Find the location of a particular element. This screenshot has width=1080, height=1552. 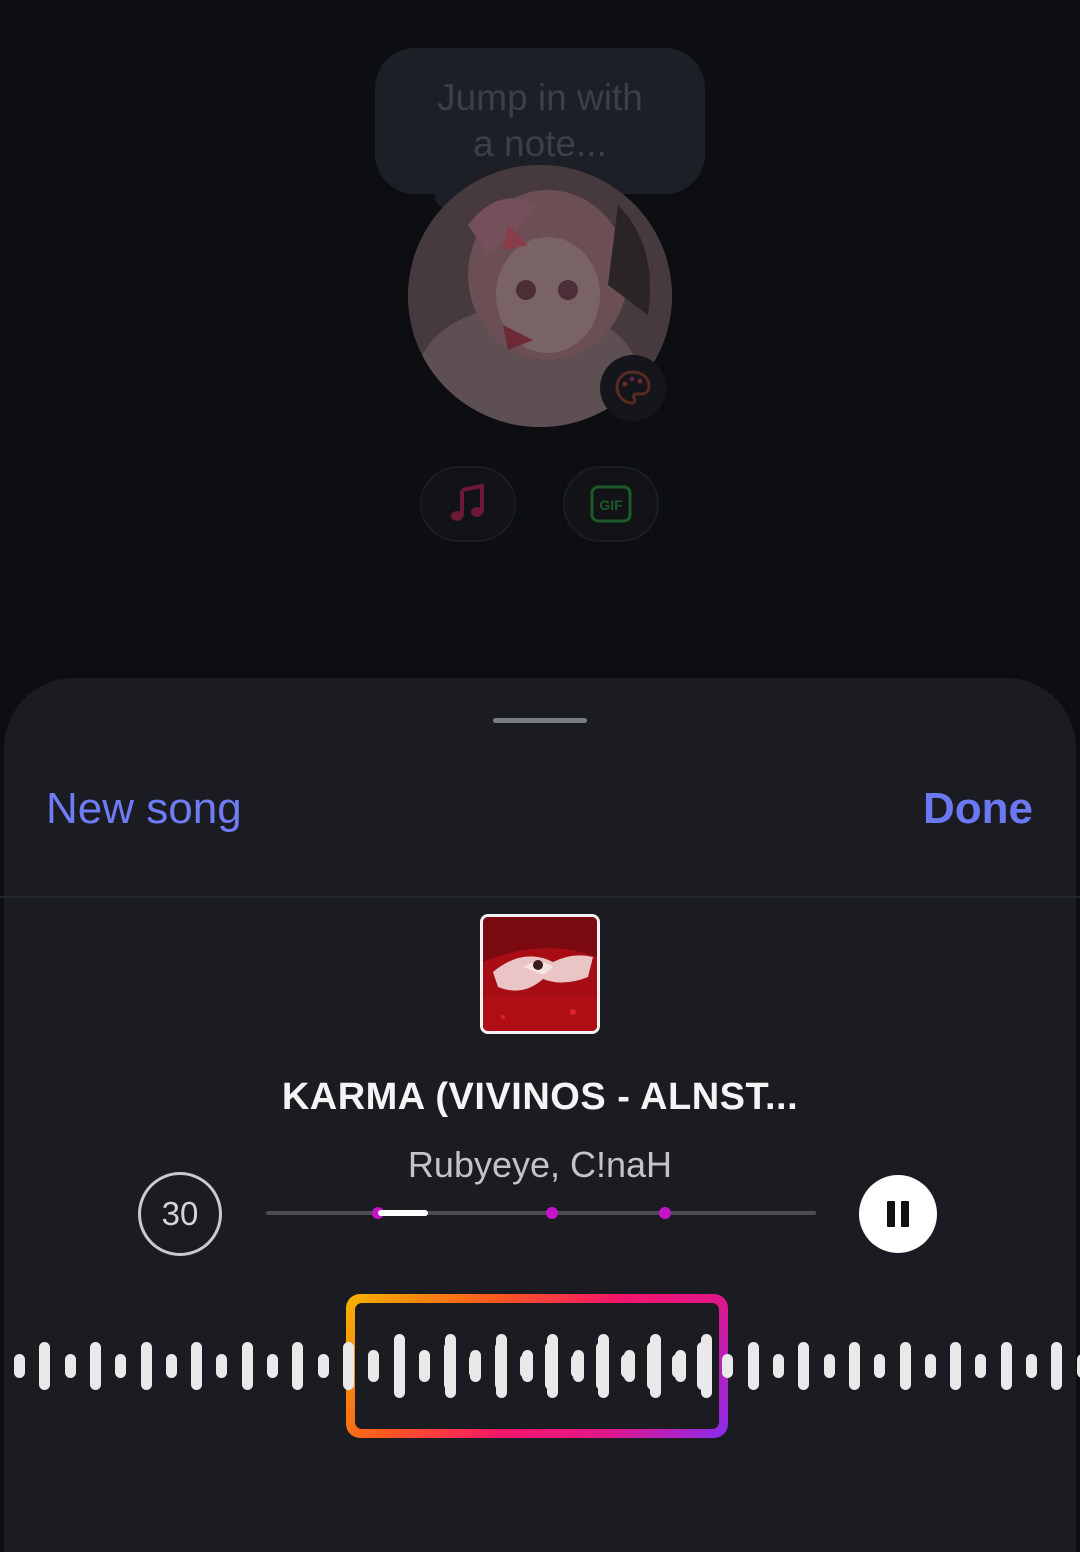

add-gif-button: GIF is located at coordinates (611, 504).